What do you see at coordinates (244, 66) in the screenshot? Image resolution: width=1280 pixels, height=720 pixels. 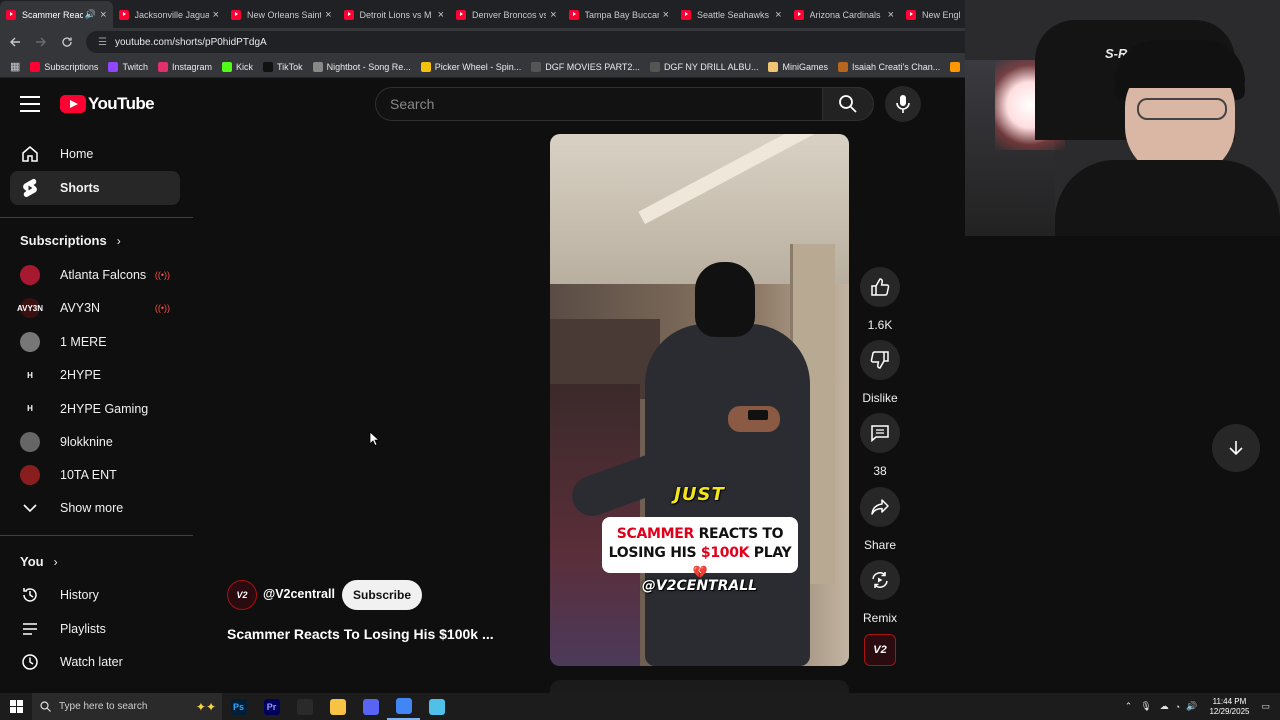 I see `bookmark-label: Kick` at bounding box center [244, 66].